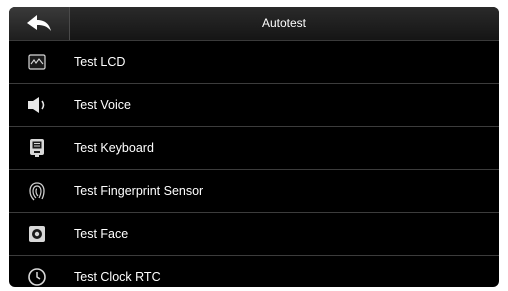  What do you see at coordinates (254, 24) in the screenshot?
I see `header-bar: Autotest` at bounding box center [254, 24].